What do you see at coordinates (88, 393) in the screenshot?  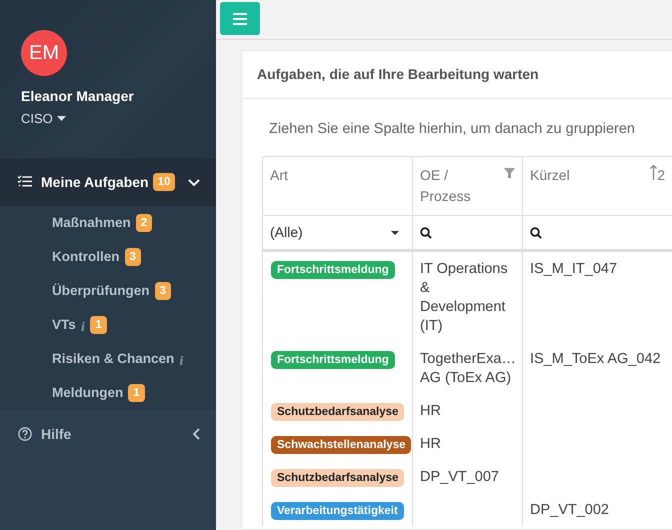 I see `submenu-item: Meldungen` at bounding box center [88, 393].